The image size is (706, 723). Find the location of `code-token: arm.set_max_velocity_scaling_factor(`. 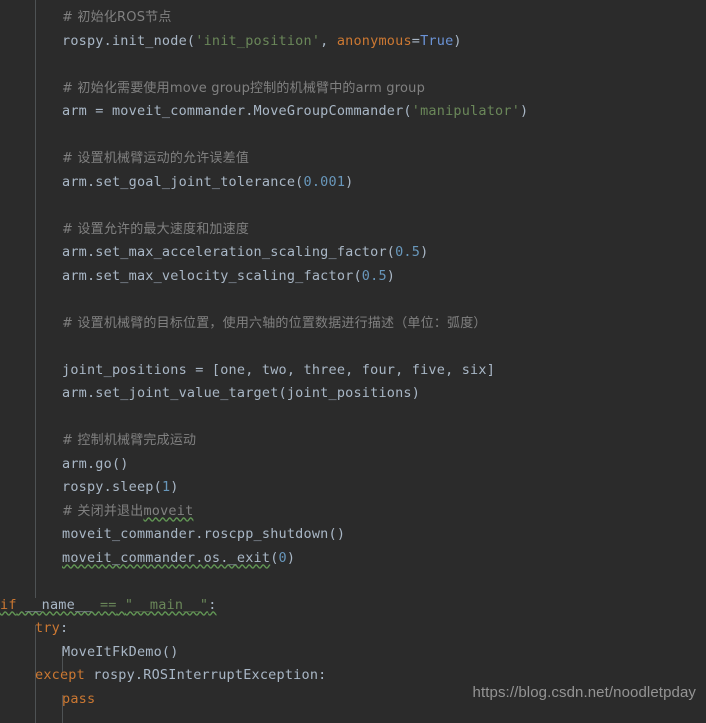

code-token: arm.set_max_velocity_scaling_factor( is located at coordinates (212, 275).